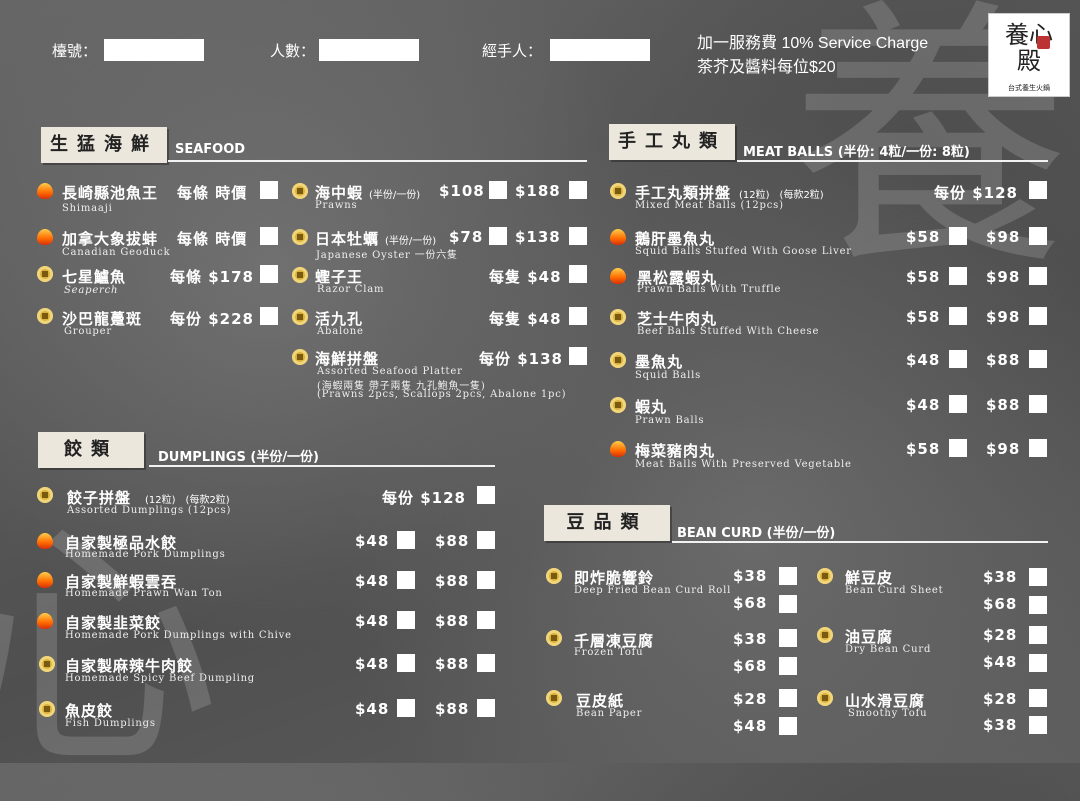 The image size is (1080, 801). Describe the element at coordinates (894, 590) in the screenshot. I see `menu-item-english: Bean Curd Sheet` at that location.